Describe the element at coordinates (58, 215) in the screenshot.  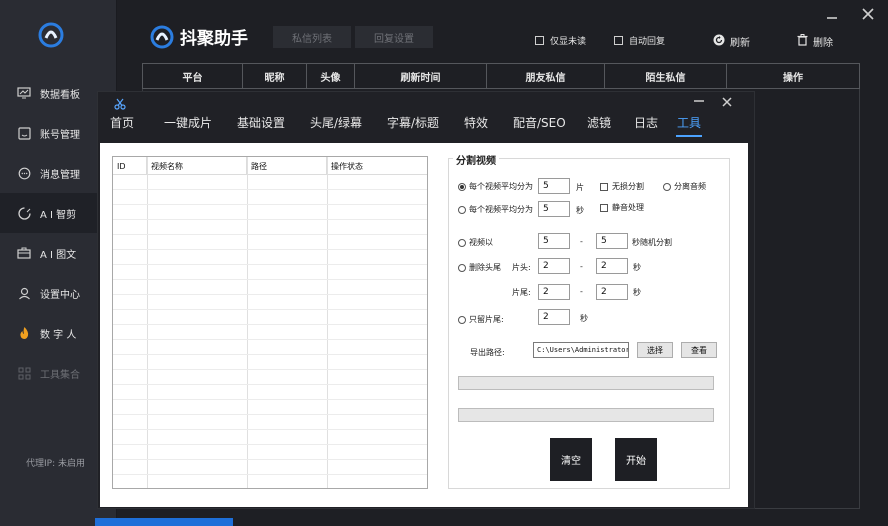
I see `sidebar-item-label: A I 智剪` at that location.